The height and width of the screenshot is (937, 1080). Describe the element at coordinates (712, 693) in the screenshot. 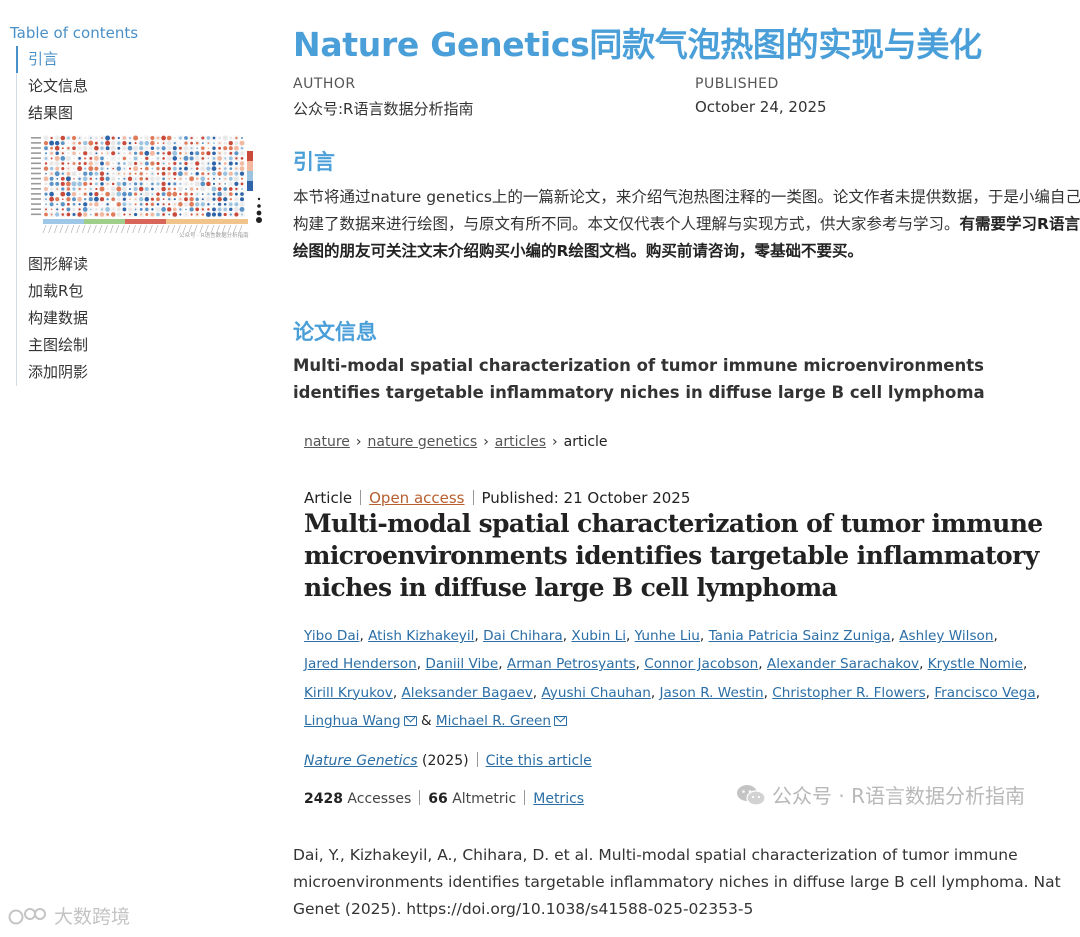

I see `author-link: Jason R. Westin` at that location.